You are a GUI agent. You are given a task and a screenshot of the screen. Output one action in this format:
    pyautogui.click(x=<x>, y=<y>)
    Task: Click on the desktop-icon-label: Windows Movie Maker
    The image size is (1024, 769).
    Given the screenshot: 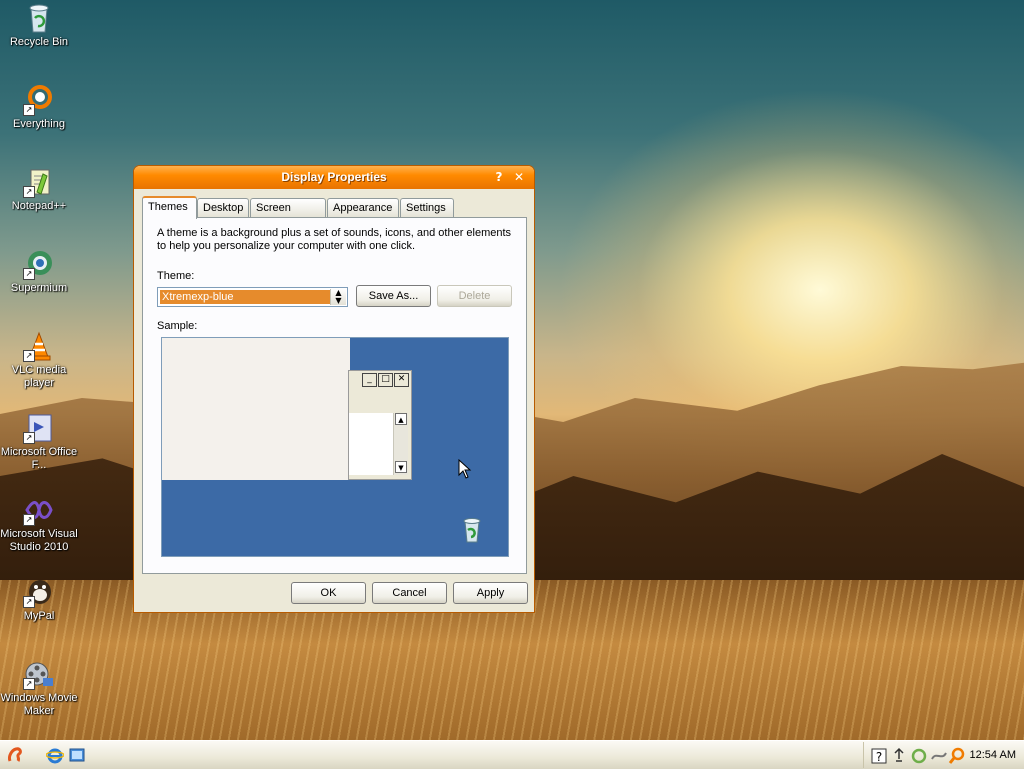 What is the action you would take?
    pyautogui.click(x=39, y=704)
    